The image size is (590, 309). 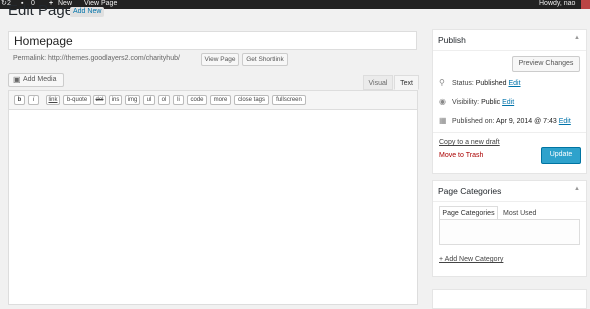 What do you see at coordinates (514, 83) in the screenshot?
I see `status-edit-link: Edit` at bounding box center [514, 83].